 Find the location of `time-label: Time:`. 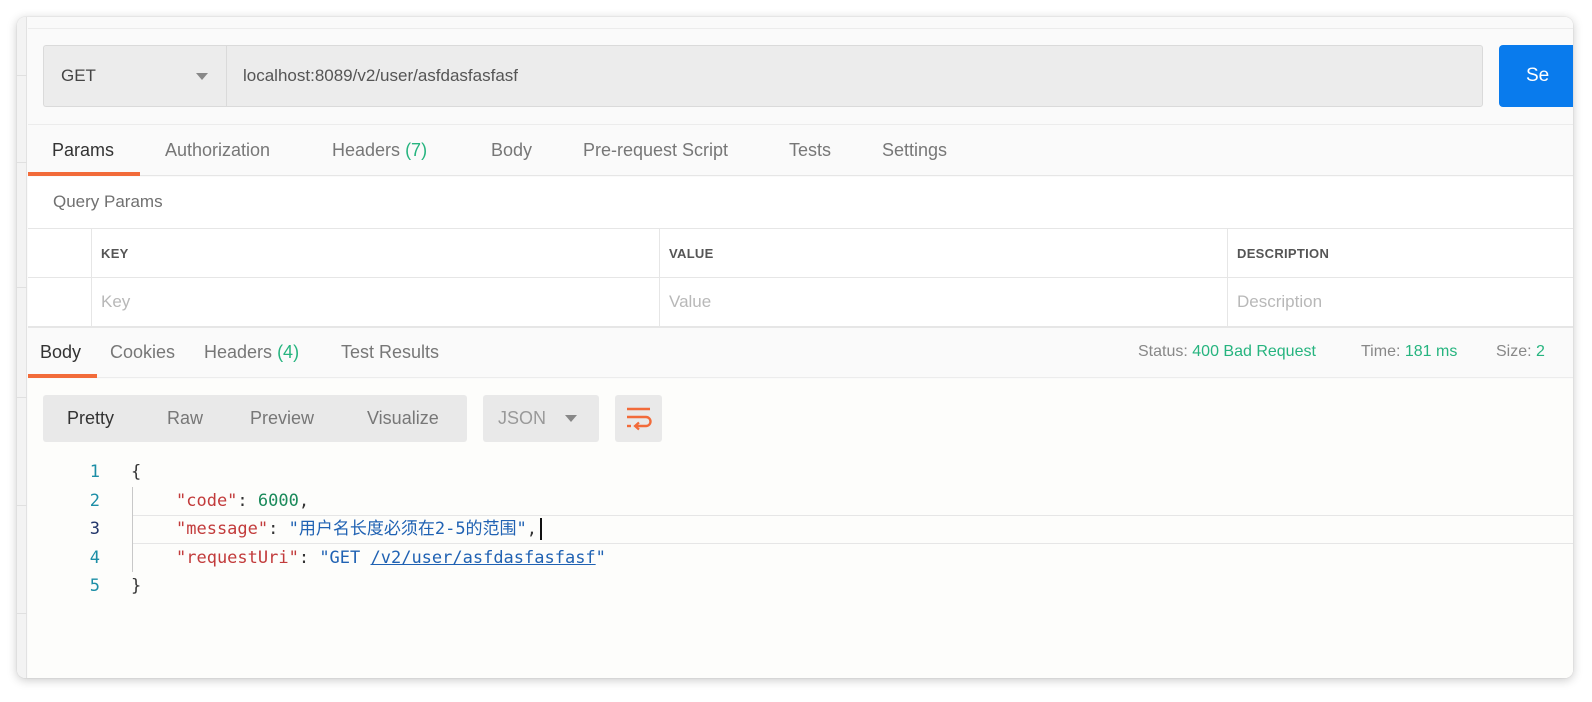

time-label: Time: is located at coordinates (1381, 351).